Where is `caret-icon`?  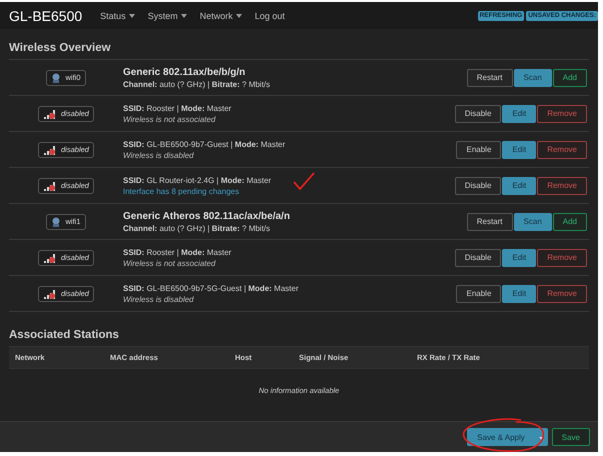 caret-icon is located at coordinates (541, 438).